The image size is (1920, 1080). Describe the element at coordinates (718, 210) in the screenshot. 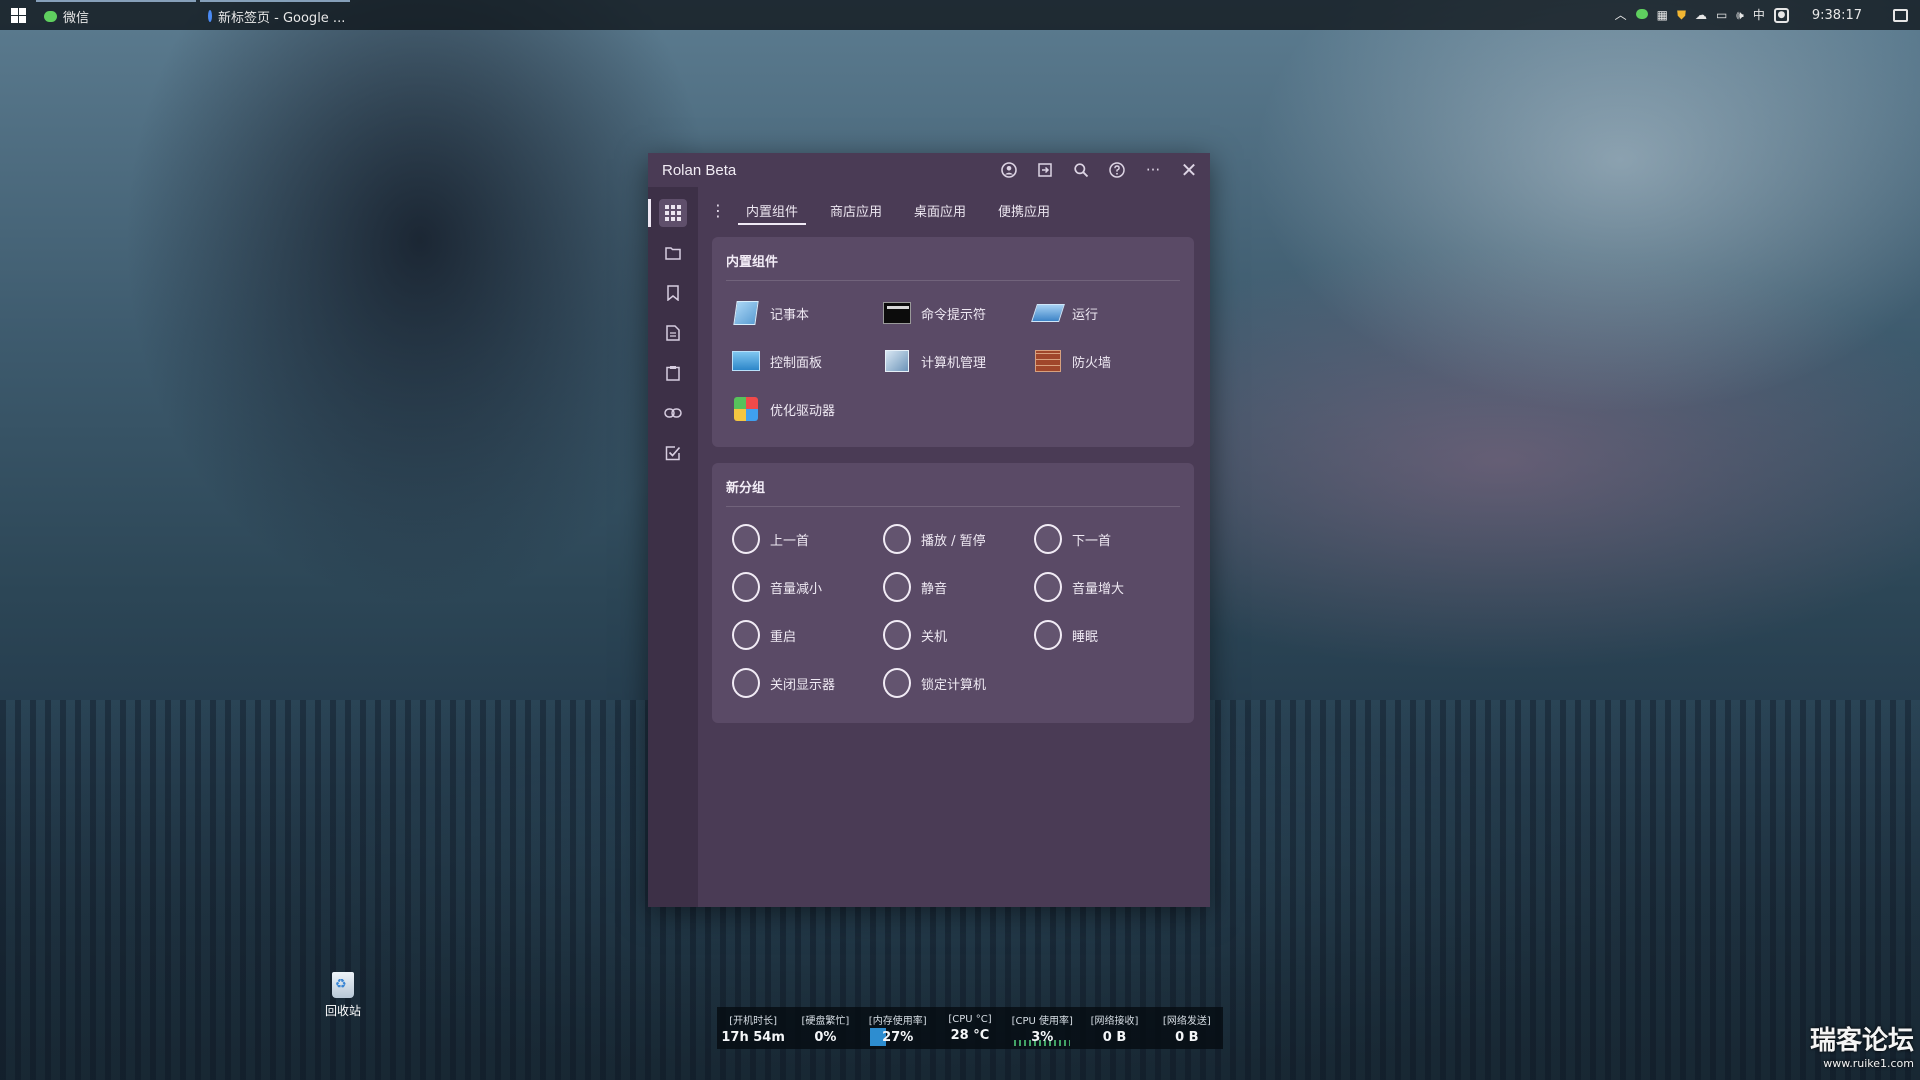

I see `kebab-menu-icon: ⋮` at that location.